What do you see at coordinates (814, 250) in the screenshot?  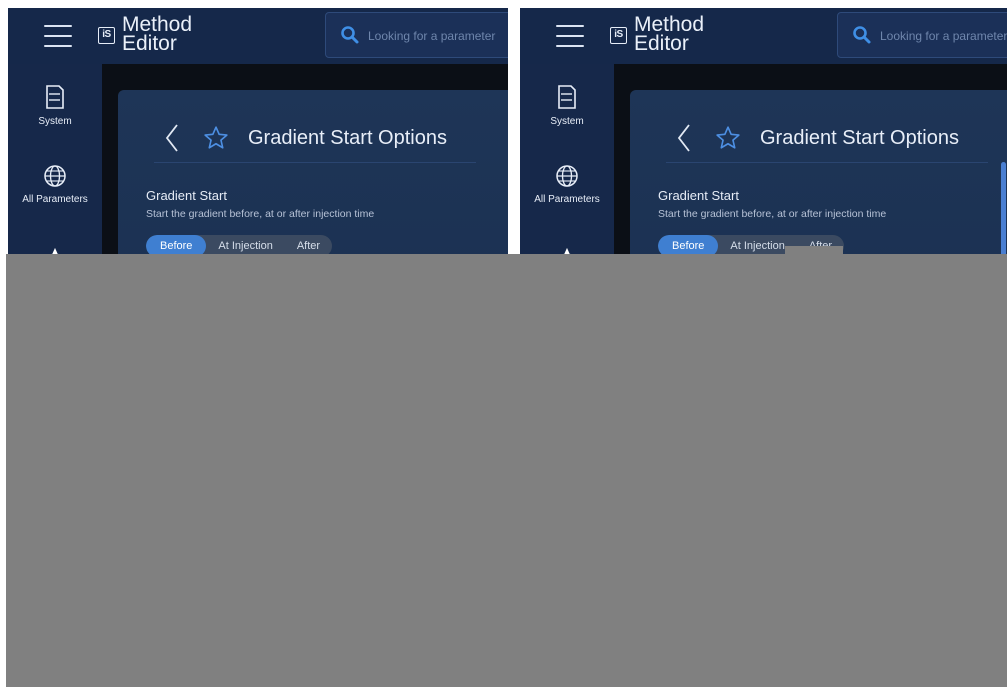 I see `redaction-overlay-tab` at bounding box center [814, 250].